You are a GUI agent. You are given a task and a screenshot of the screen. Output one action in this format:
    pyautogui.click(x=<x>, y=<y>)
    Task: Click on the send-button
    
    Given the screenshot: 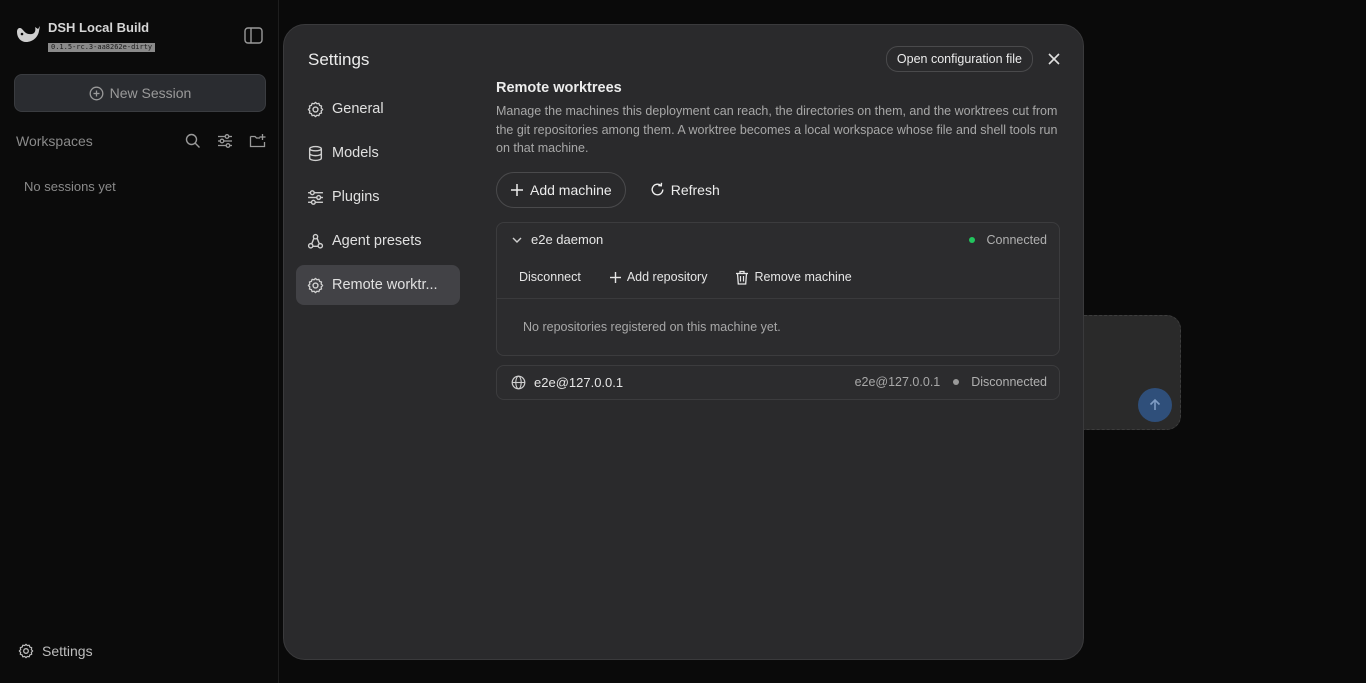 What is the action you would take?
    pyautogui.click(x=1155, y=405)
    